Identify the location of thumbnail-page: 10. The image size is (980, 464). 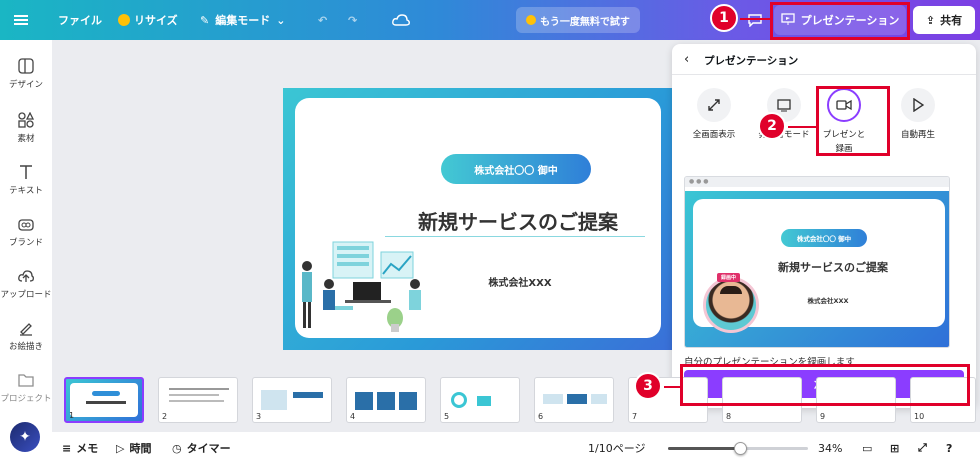
(943, 400).